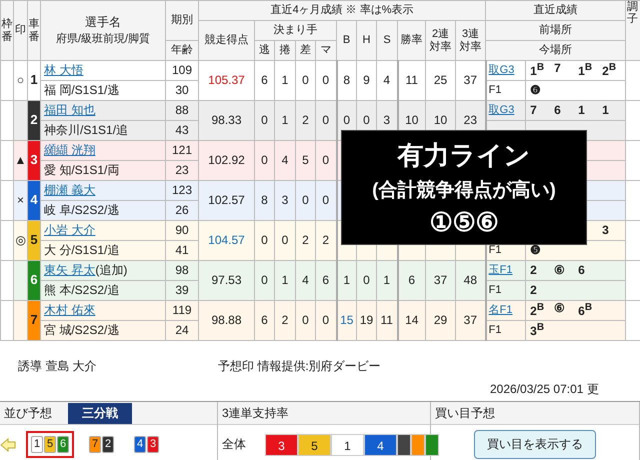 The height and width of the screenshot is (460, 640). I want to click on update-time: 2026/03/25 07:01 更, so click(544, 389).